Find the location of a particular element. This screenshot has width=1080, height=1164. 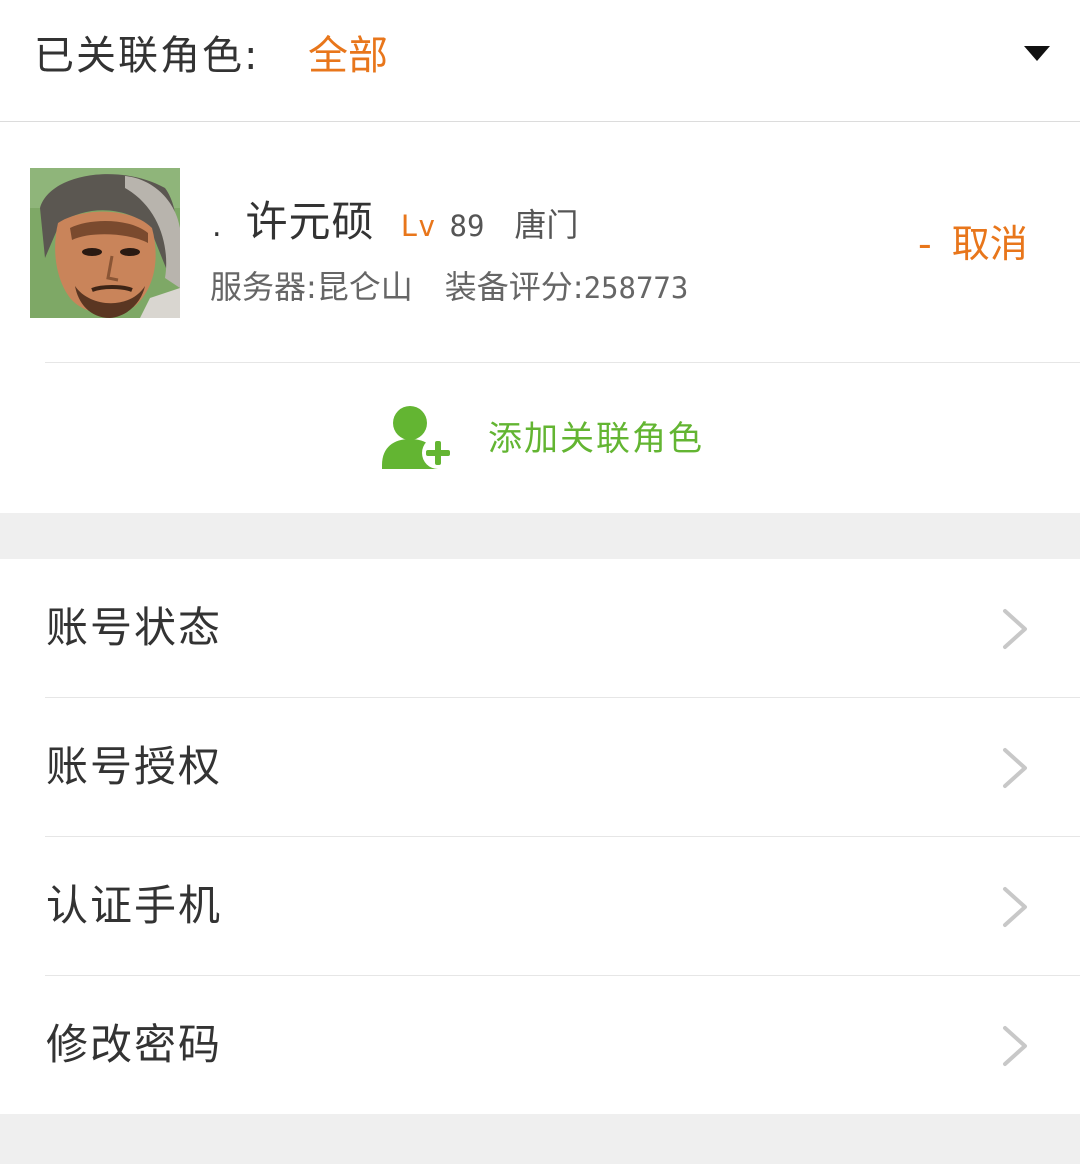

minus-icon: - is located at coordinates (925, 244).